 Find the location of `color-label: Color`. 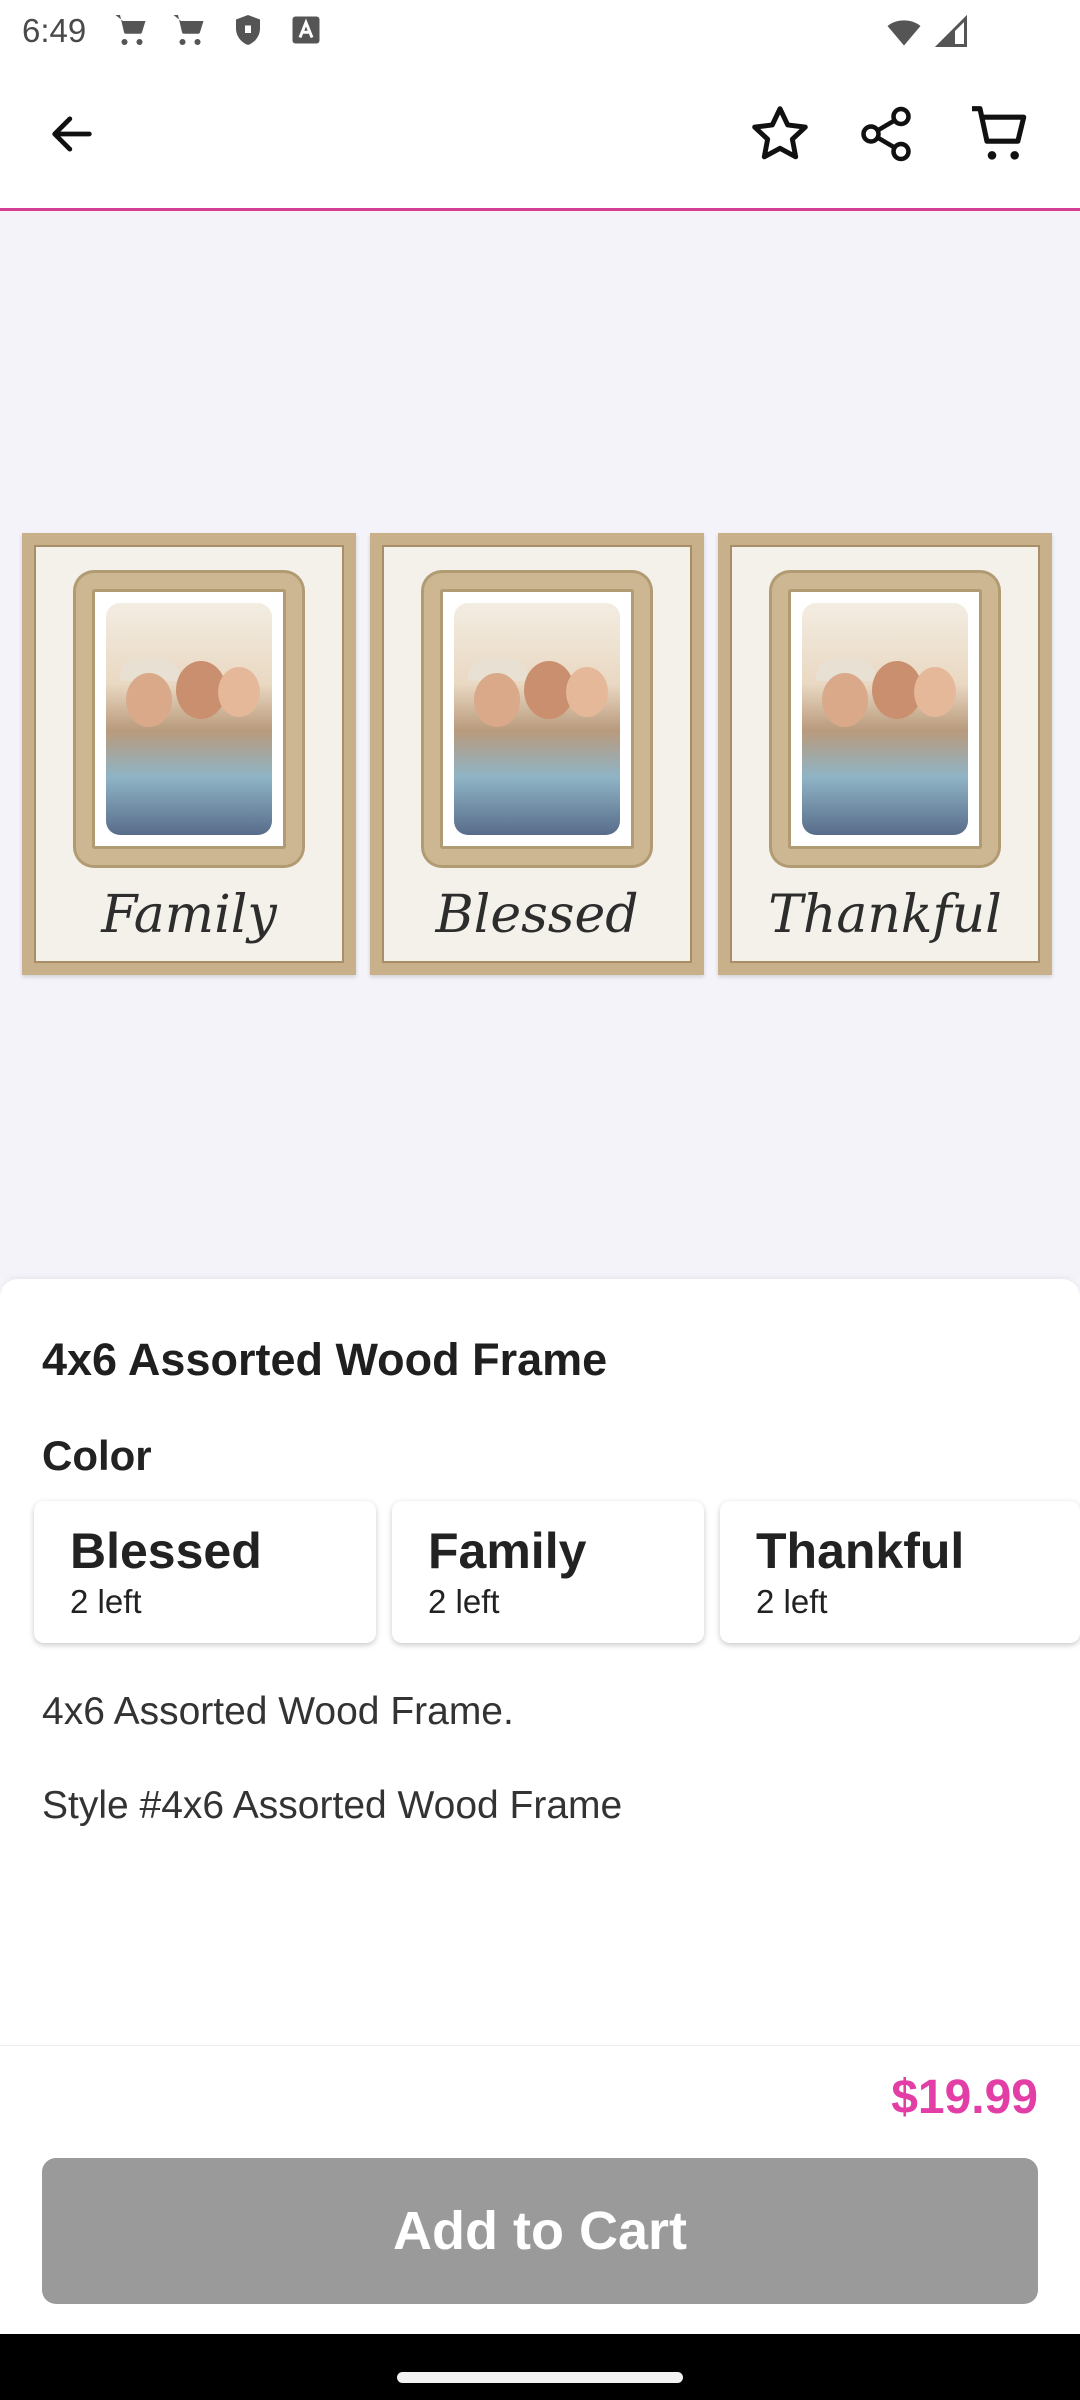

color-label: Color is located at coordinates (97, 1455).